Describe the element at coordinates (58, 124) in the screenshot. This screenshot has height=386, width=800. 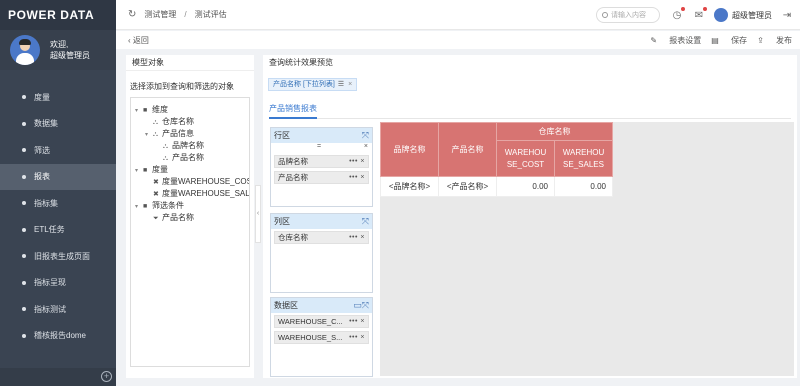
I see `sidebar-item: 数据集` at that location.